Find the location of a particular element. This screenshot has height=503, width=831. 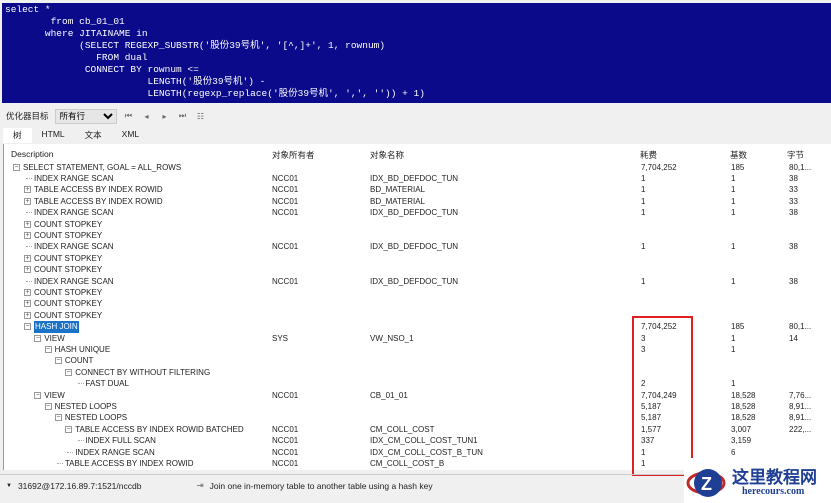

view-tabs: 树 HTML 文本 XML is located at coordinates (76, 135).